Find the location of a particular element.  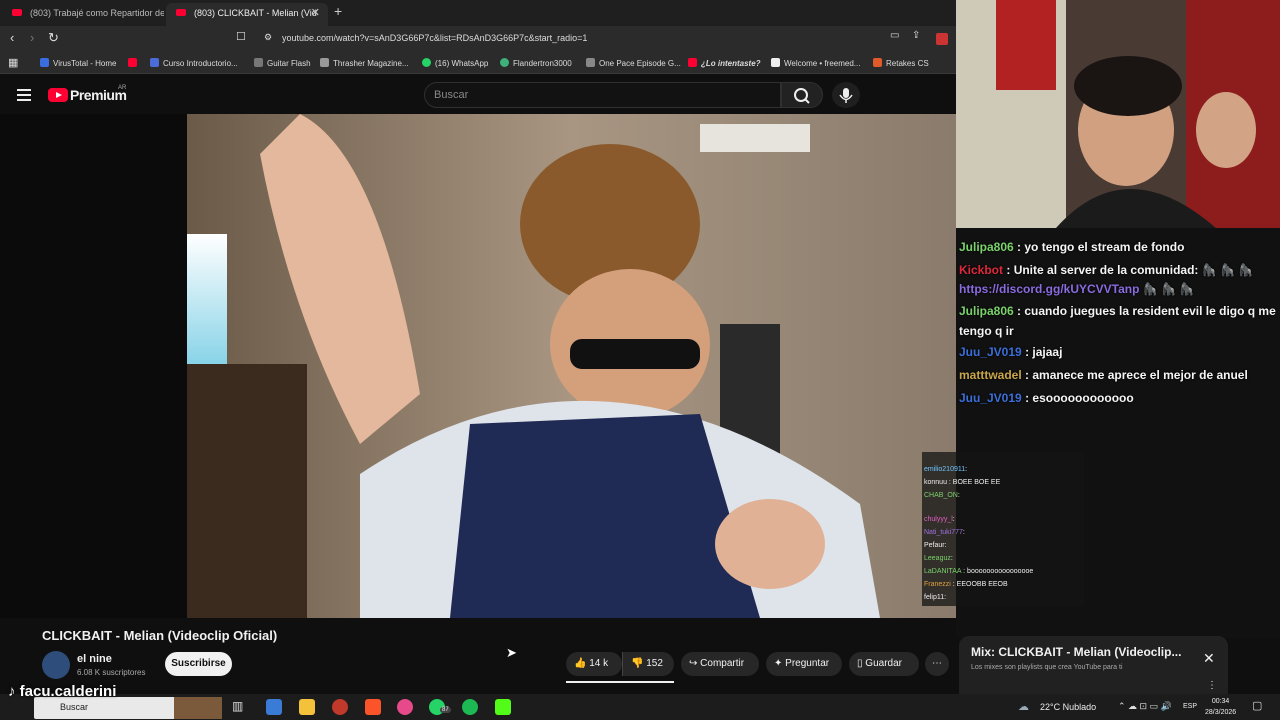

tray-icons: ⌃ ☁ ⊡ ▭ 🔊 is located at coordinates (1145, 706).